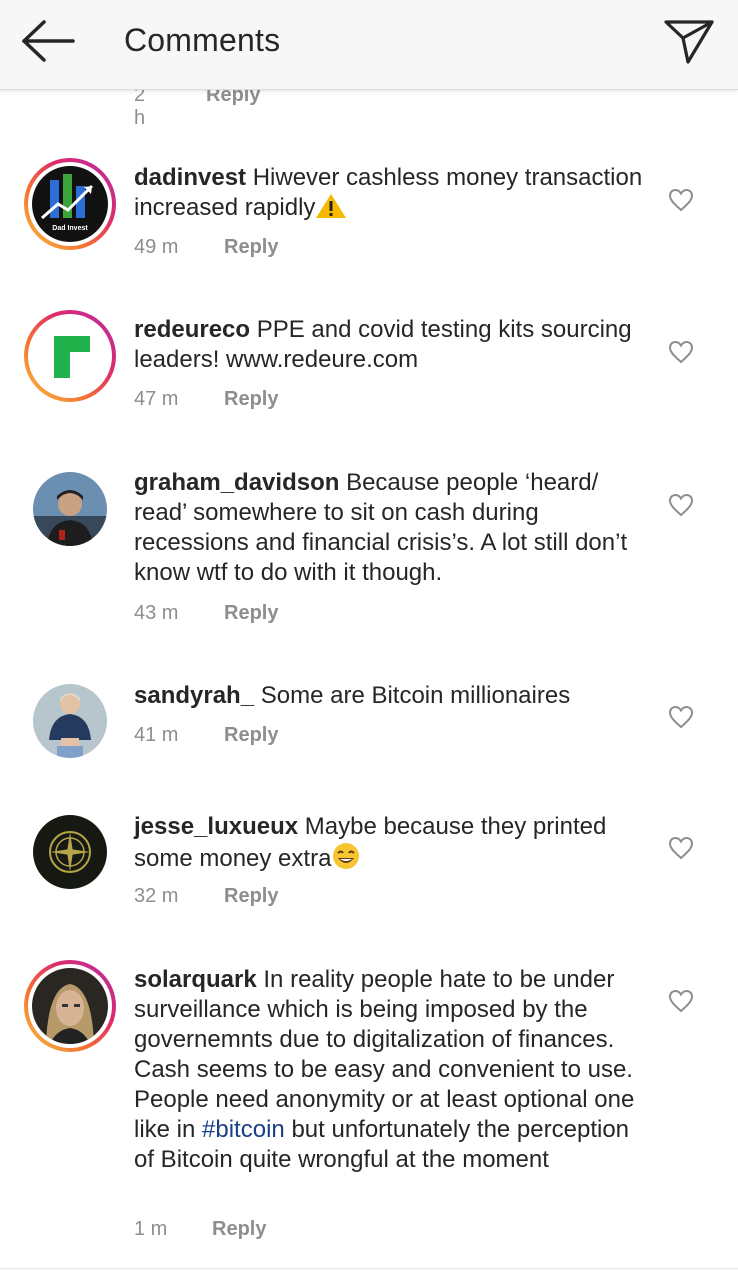 The image size is (738, 1280). Describe the element at coordinates (346, 860) in the screenshot. I see `laughing-emoji-icon` at that location.